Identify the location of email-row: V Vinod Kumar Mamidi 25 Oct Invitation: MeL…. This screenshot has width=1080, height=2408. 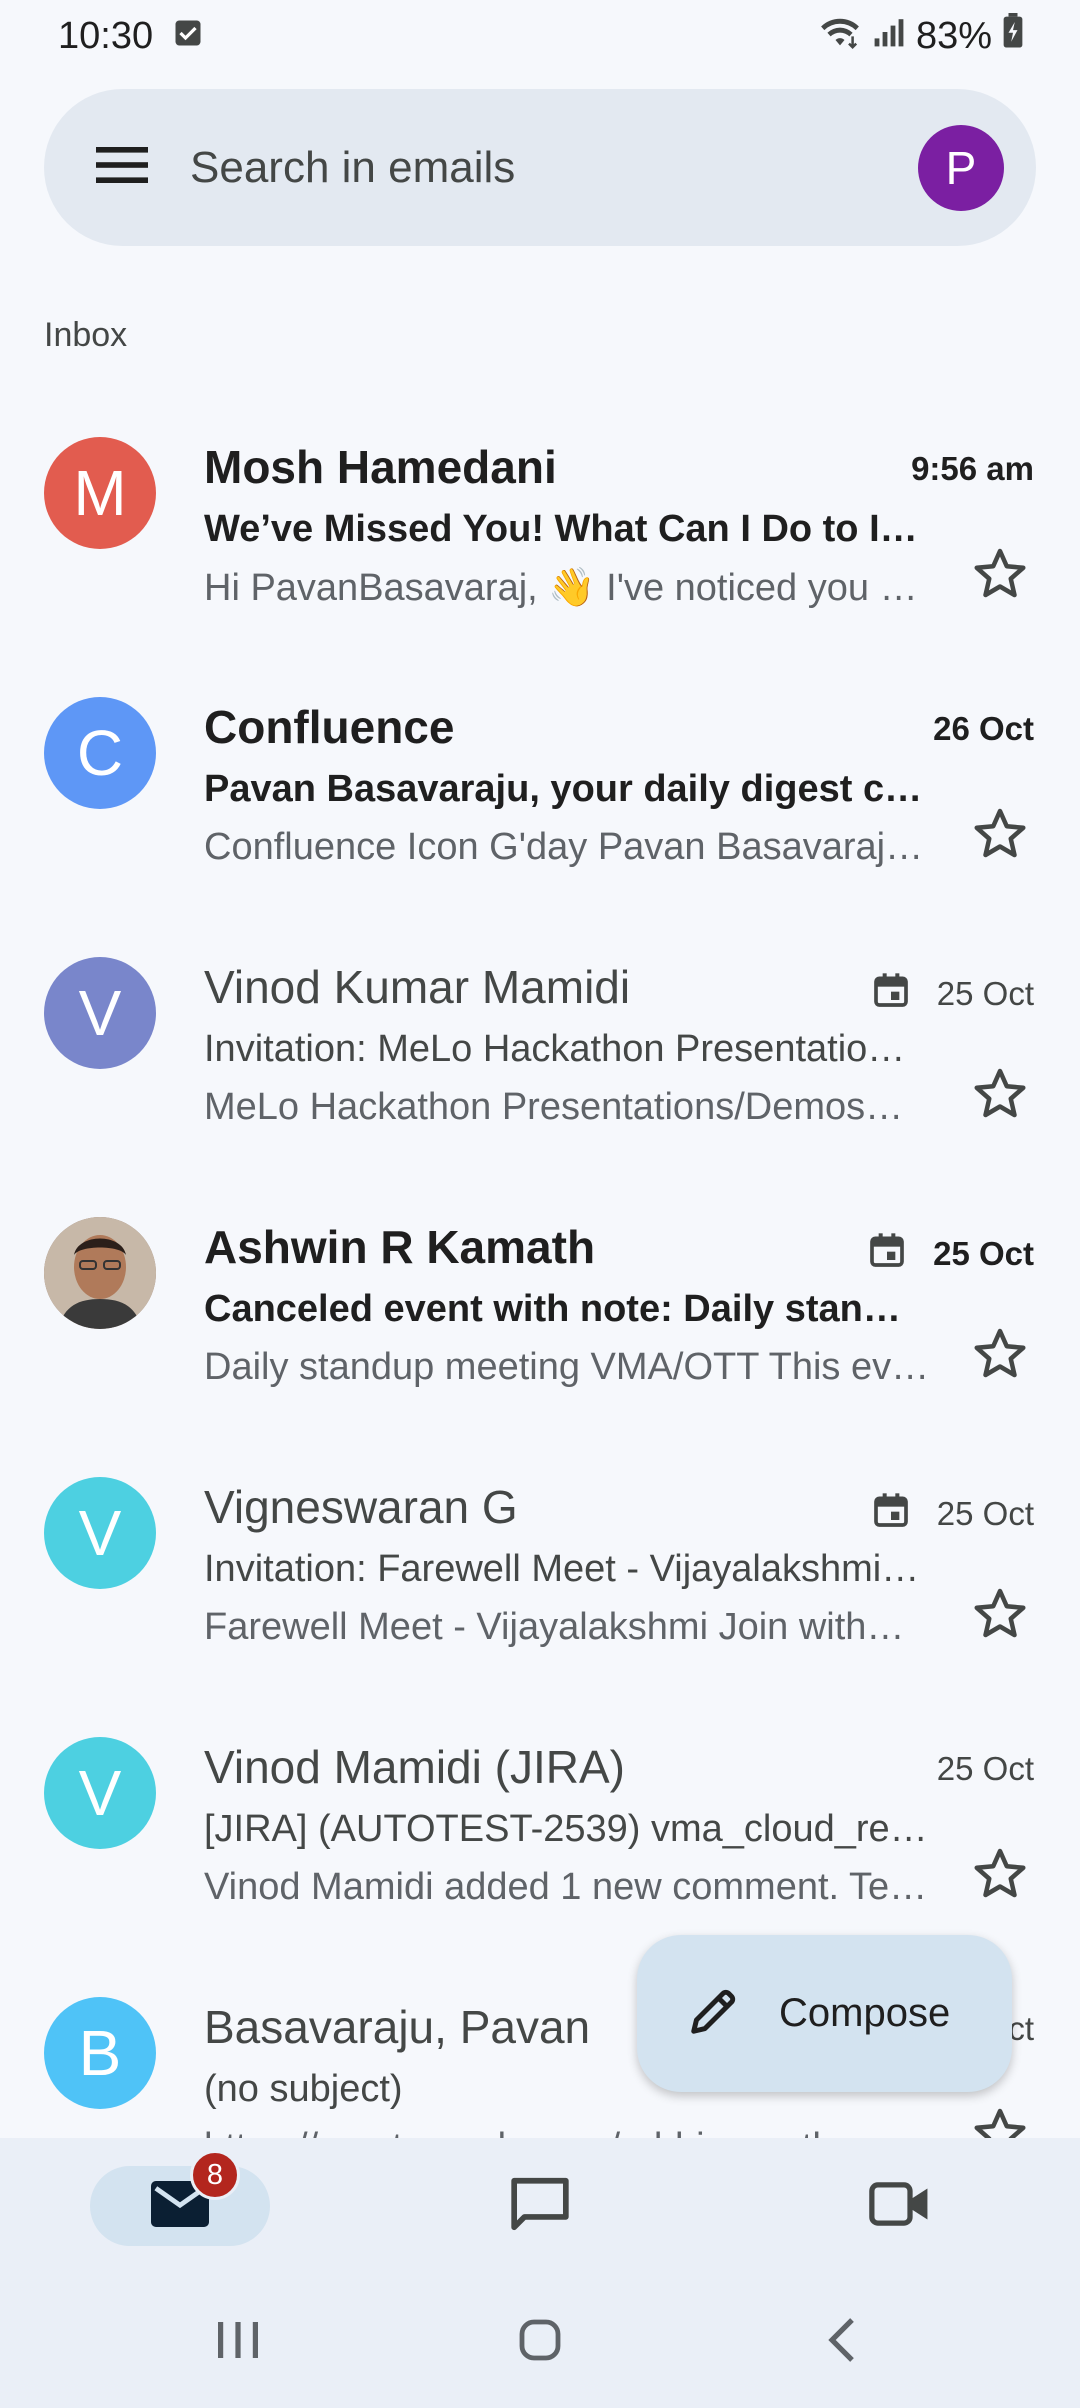
(540, 1070).